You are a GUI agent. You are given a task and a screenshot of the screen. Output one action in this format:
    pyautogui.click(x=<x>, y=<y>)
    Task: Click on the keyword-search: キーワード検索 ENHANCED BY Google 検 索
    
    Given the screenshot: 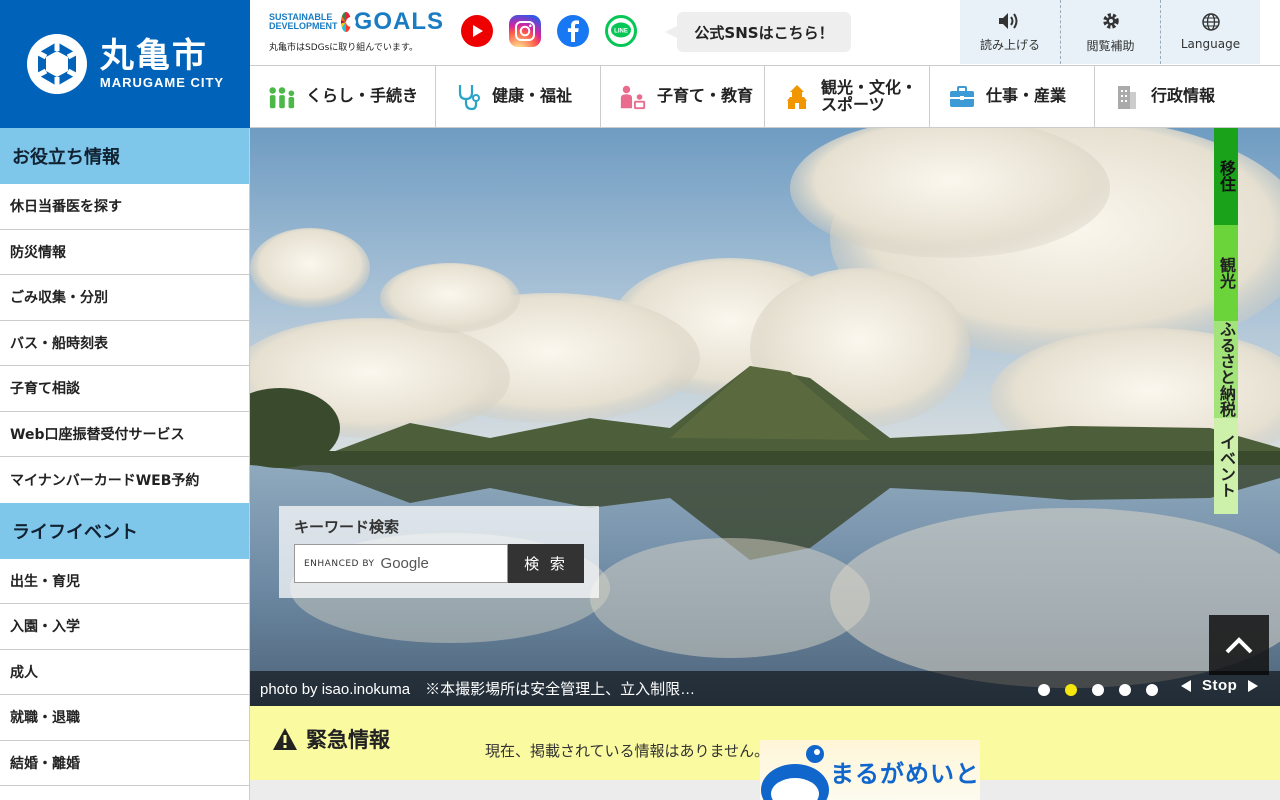 What is the action you would take?
    pyautogui.click(x=439, y=552)
    